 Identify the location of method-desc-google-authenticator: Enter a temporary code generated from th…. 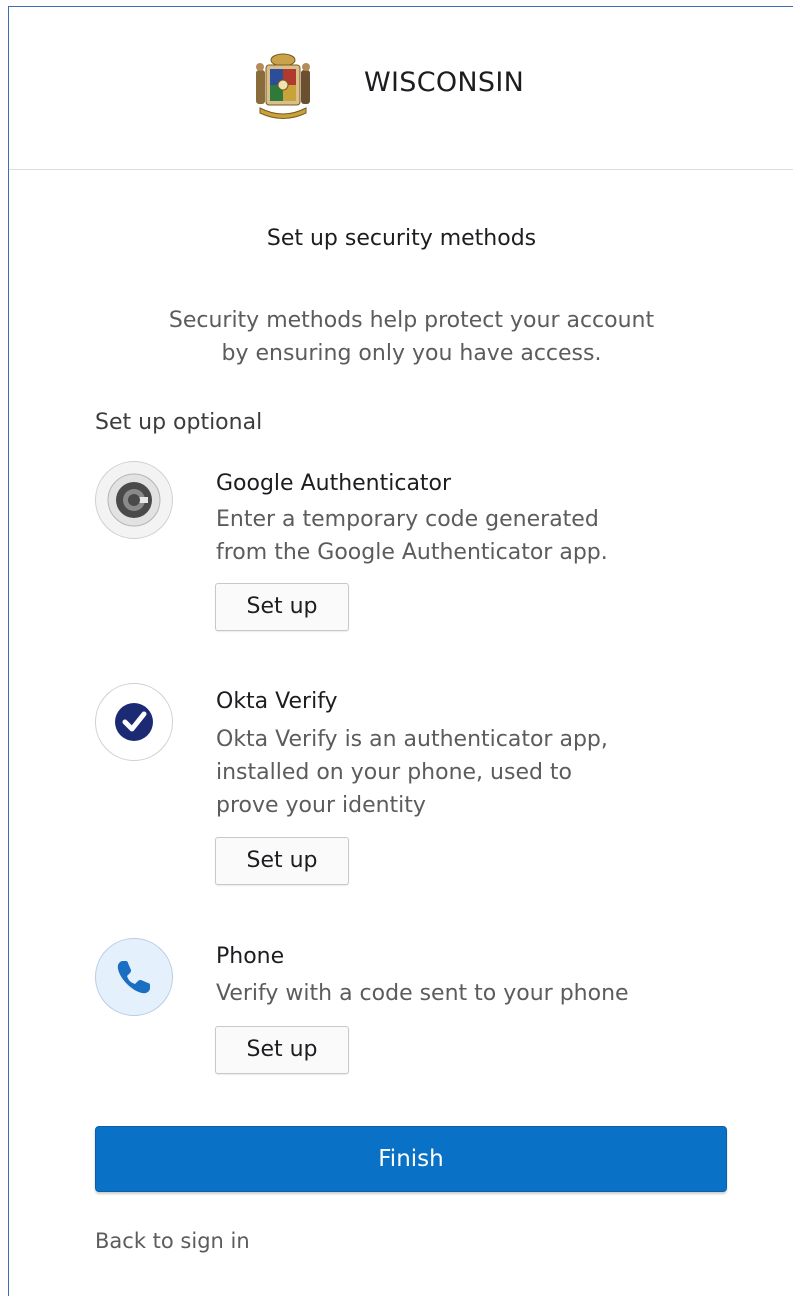
(486, 536).